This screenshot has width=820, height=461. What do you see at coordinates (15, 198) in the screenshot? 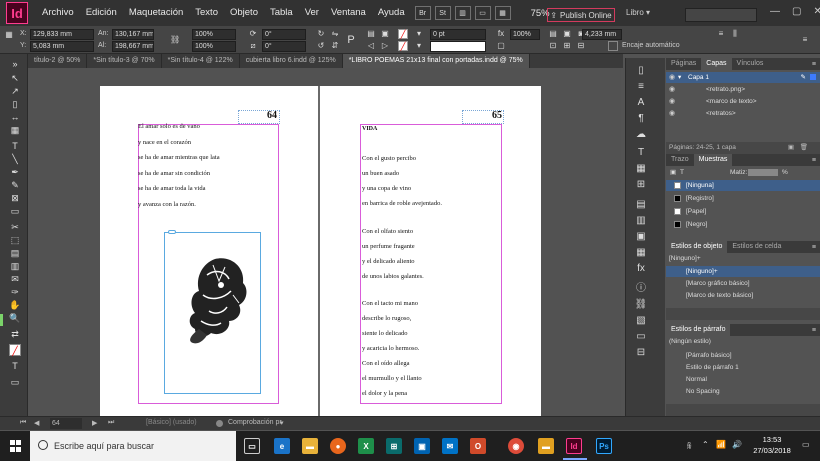
I see `rectangle-frame-tool-icon: ⊠` at bounding box center [15, 198].